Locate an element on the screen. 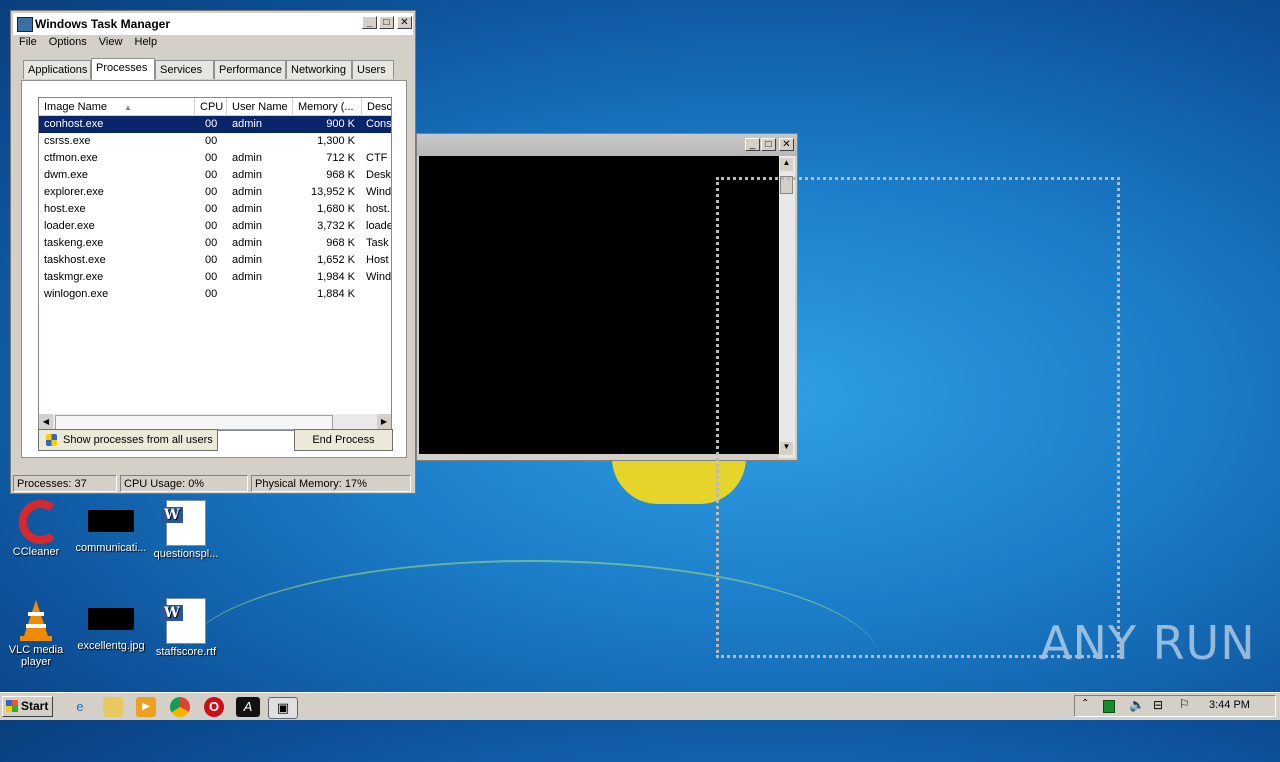 The width and height of the screenshot is (1280, 762). end-process-button: End Process is located at coordinates (343, 440).